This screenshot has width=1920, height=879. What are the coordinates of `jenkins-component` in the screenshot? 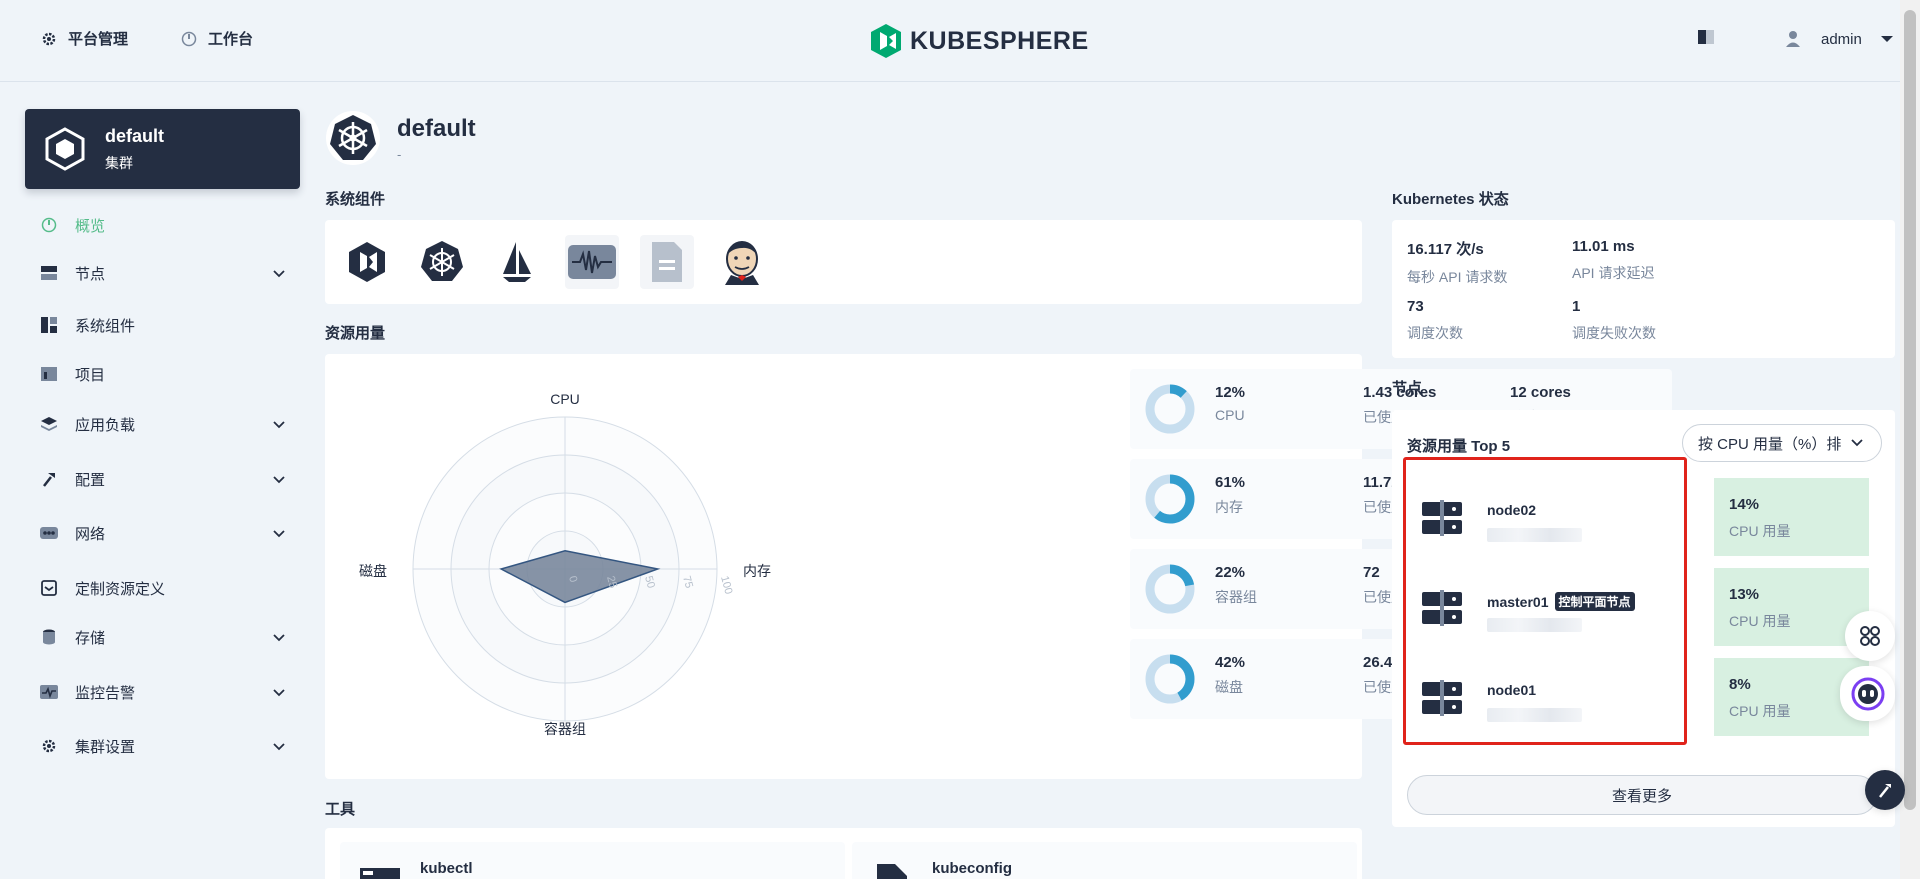 It's located at (742, 262).